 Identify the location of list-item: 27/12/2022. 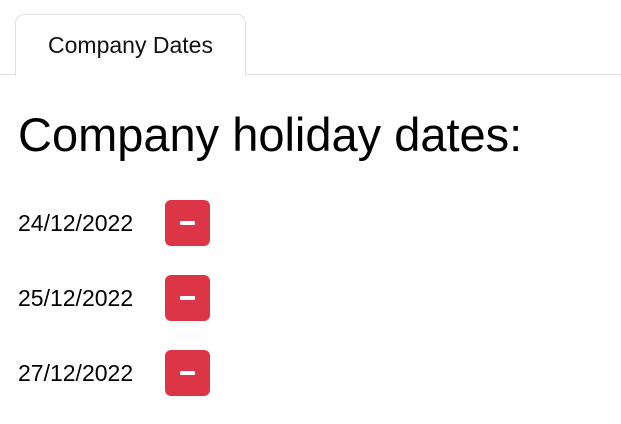
(114, 373).